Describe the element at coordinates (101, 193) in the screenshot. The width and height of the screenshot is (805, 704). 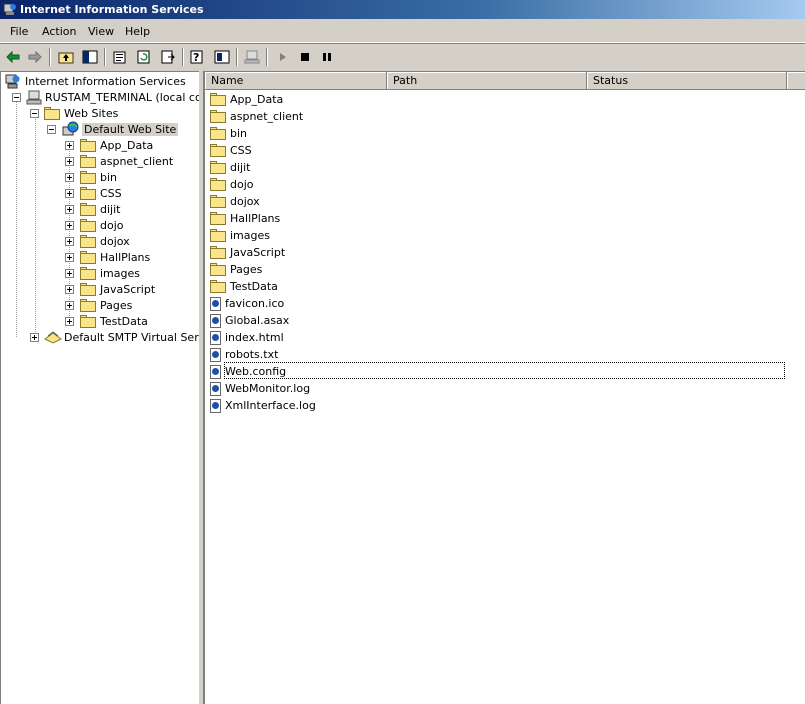
I see `tree-child-folder: CSS` at that location.